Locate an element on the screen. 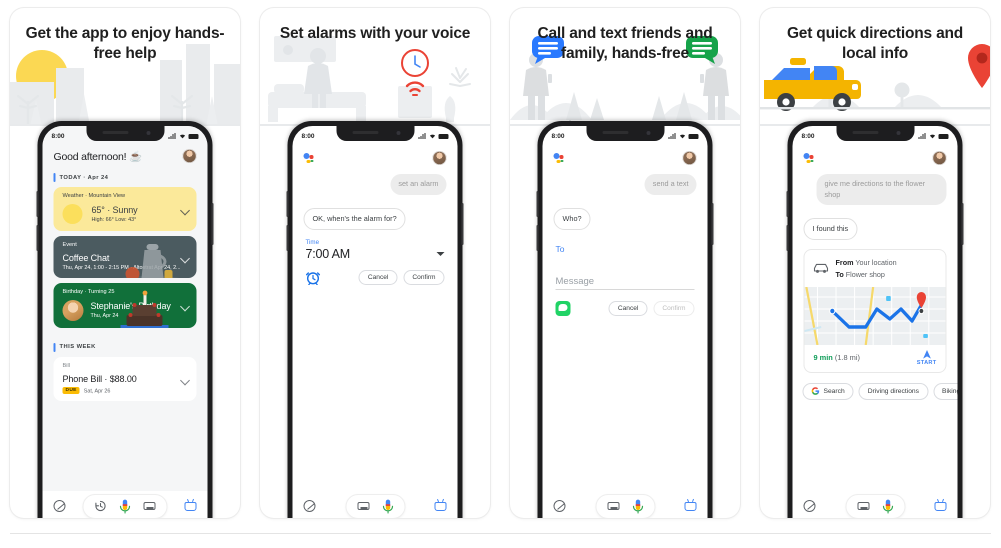 The image size is (1001, 548). eta-distance: (1.8 mi) is located at coordinates (847, 358).